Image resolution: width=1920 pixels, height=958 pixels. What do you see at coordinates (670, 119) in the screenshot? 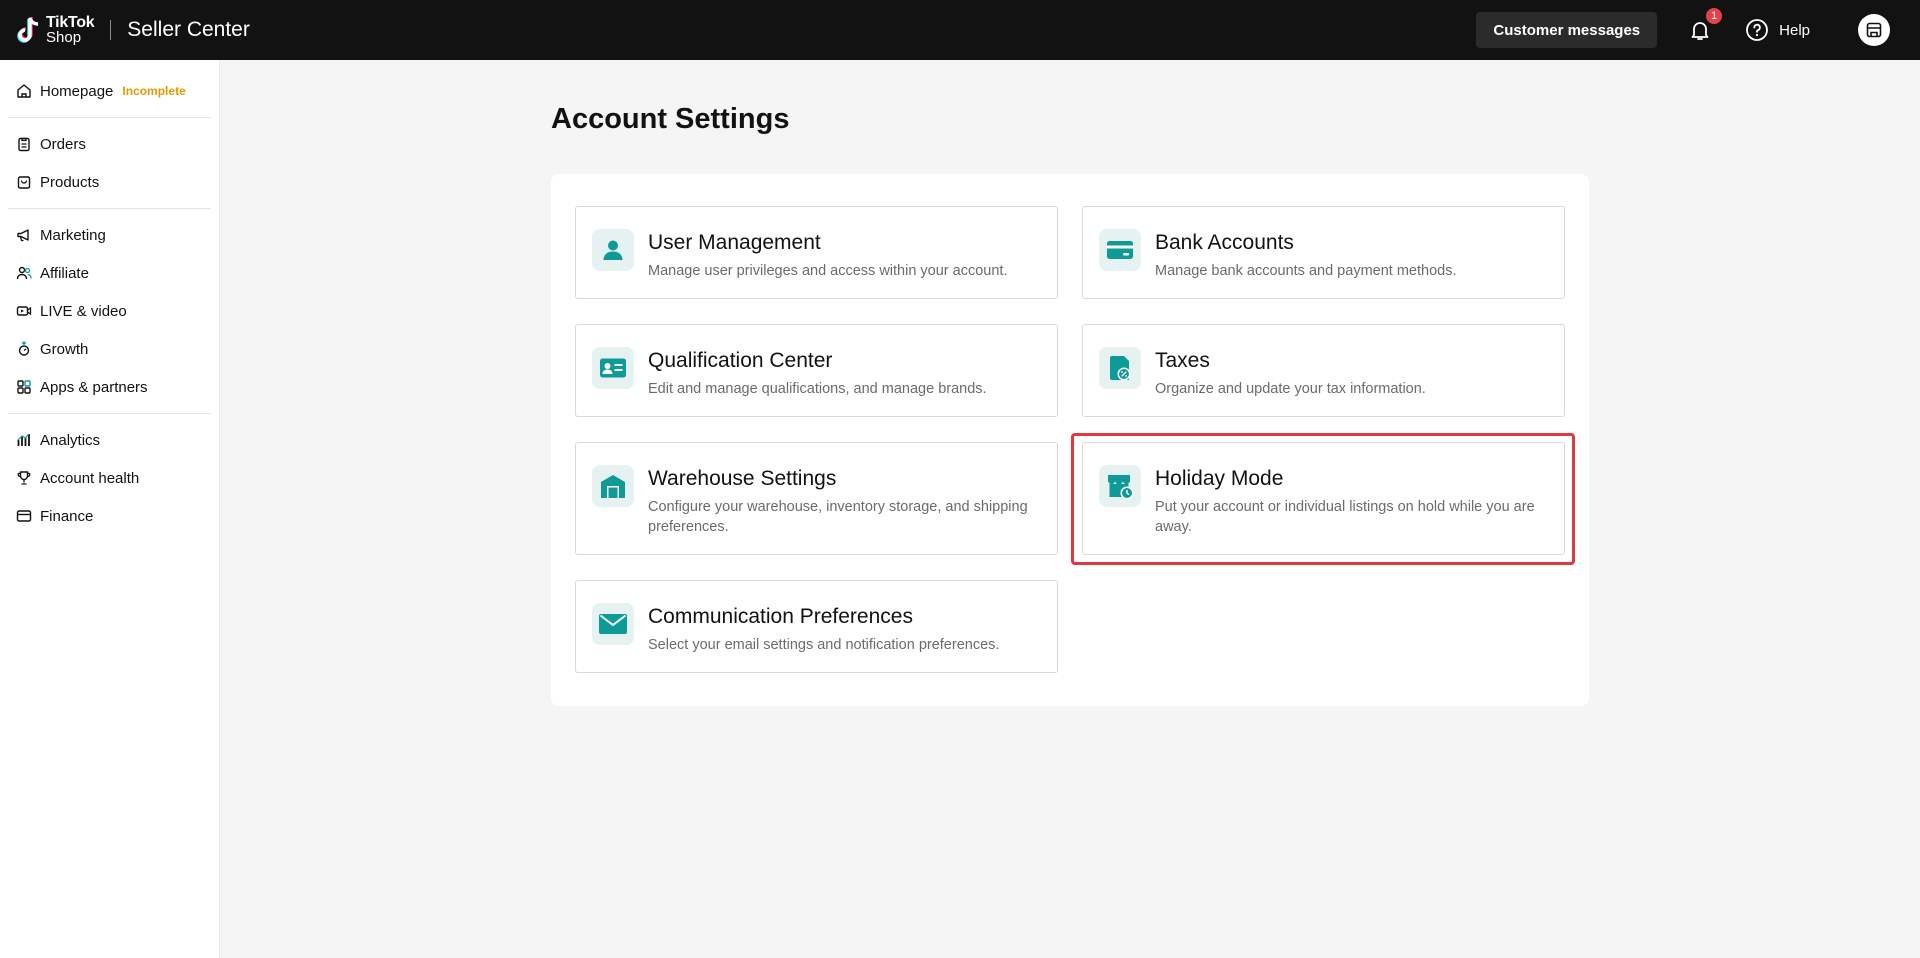
I see `page-title: Account Settings` at bounding box center [670, 119].